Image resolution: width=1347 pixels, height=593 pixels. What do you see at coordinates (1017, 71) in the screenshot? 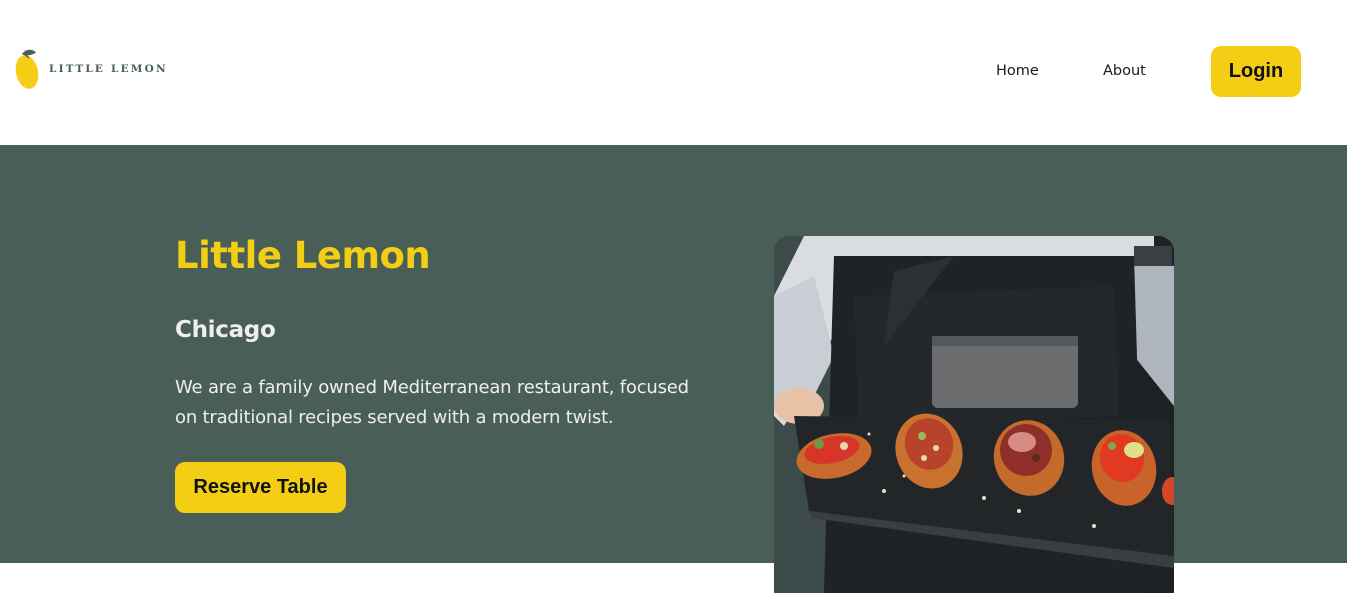
I see `nav-home-link: Home` at bounding box center [1017, 71].